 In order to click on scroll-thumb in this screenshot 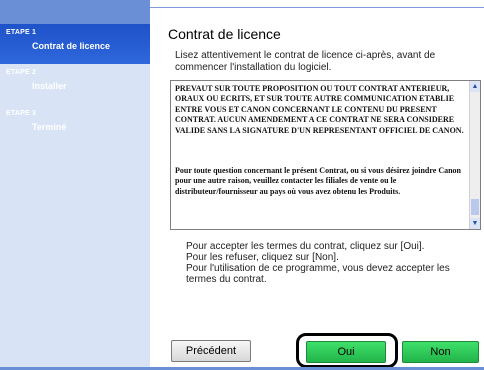, I will do `click(475, 207)`.